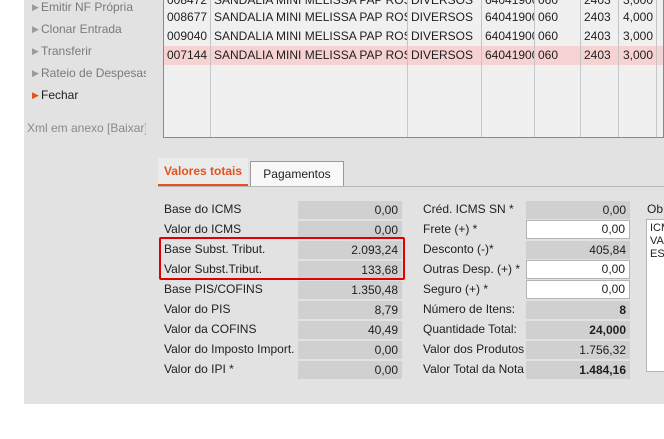 The image size is (664, 439). What do you see at coordinates (657, 254) in the screenshot?
I see `observations-line: ESI` at bounding box center [657, 254].